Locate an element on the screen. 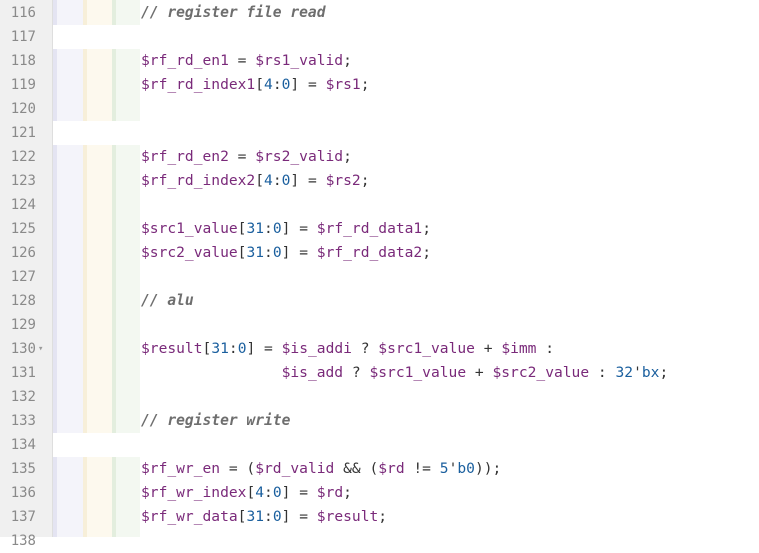 The width and height of the screenshot is (759, 553). token-sig: $rf_wr_en is located at coordinates (181, 468).